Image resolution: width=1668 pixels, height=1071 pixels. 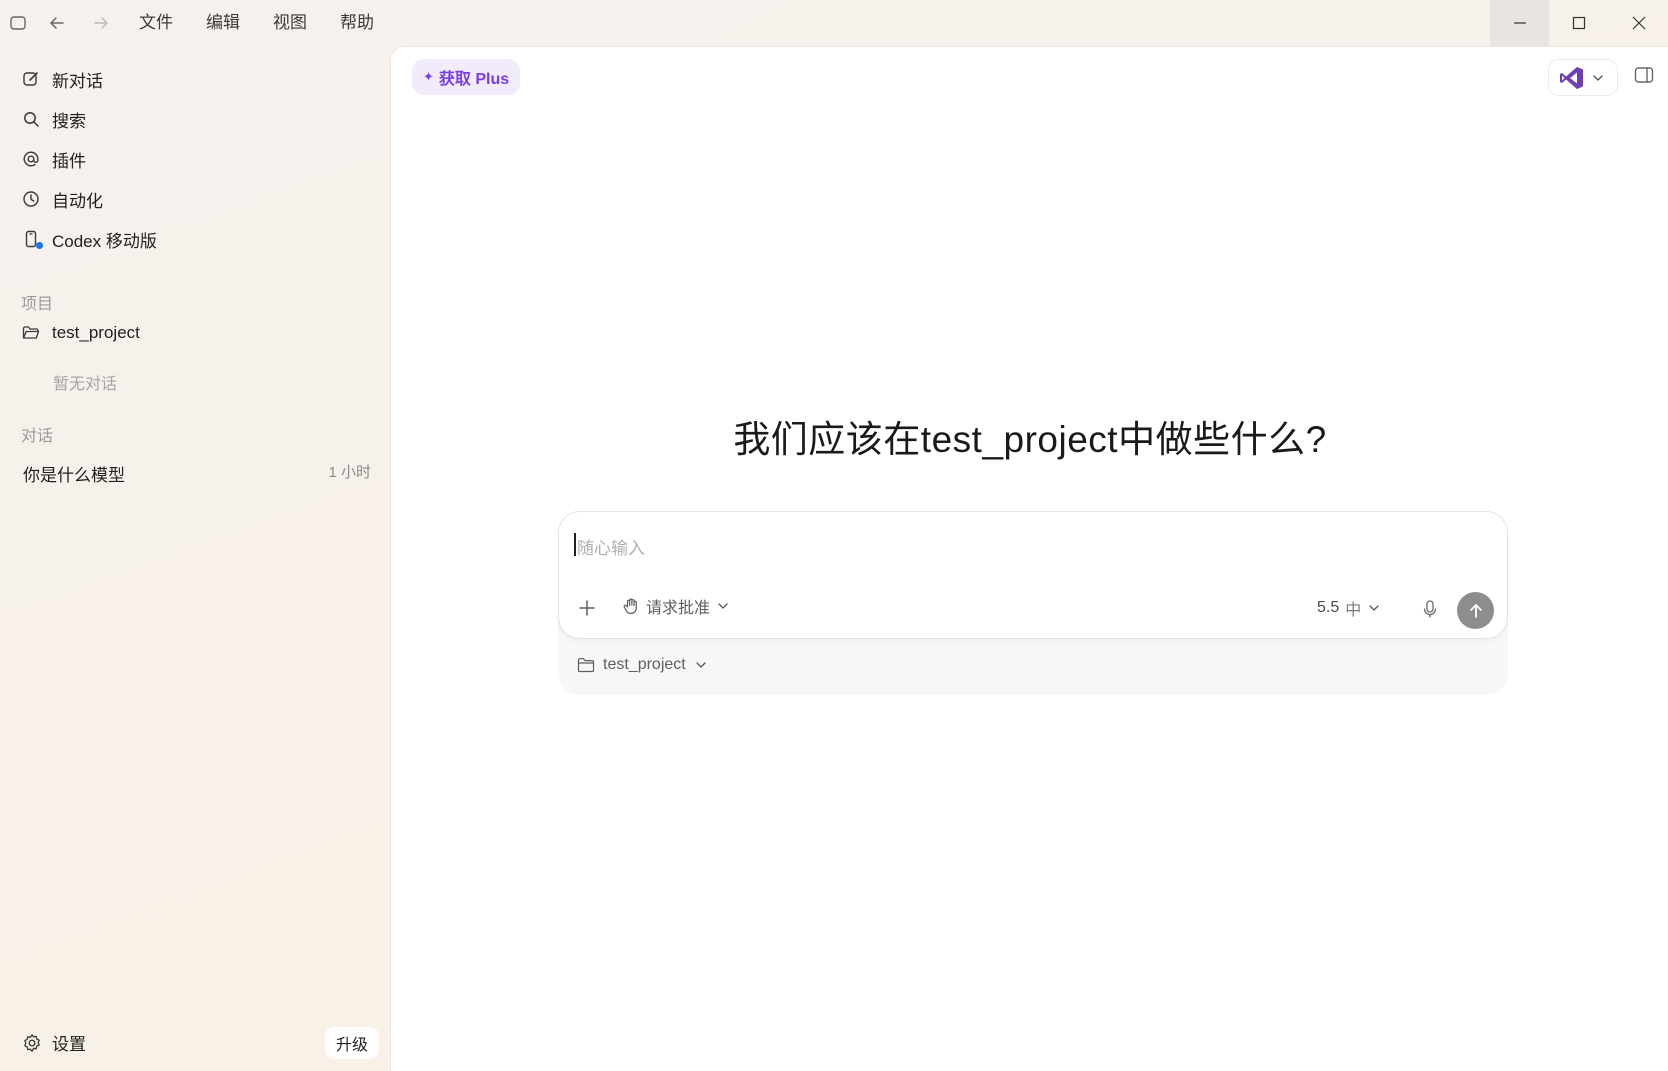 I want to click on edit-icon, so click(x=31, y=79).